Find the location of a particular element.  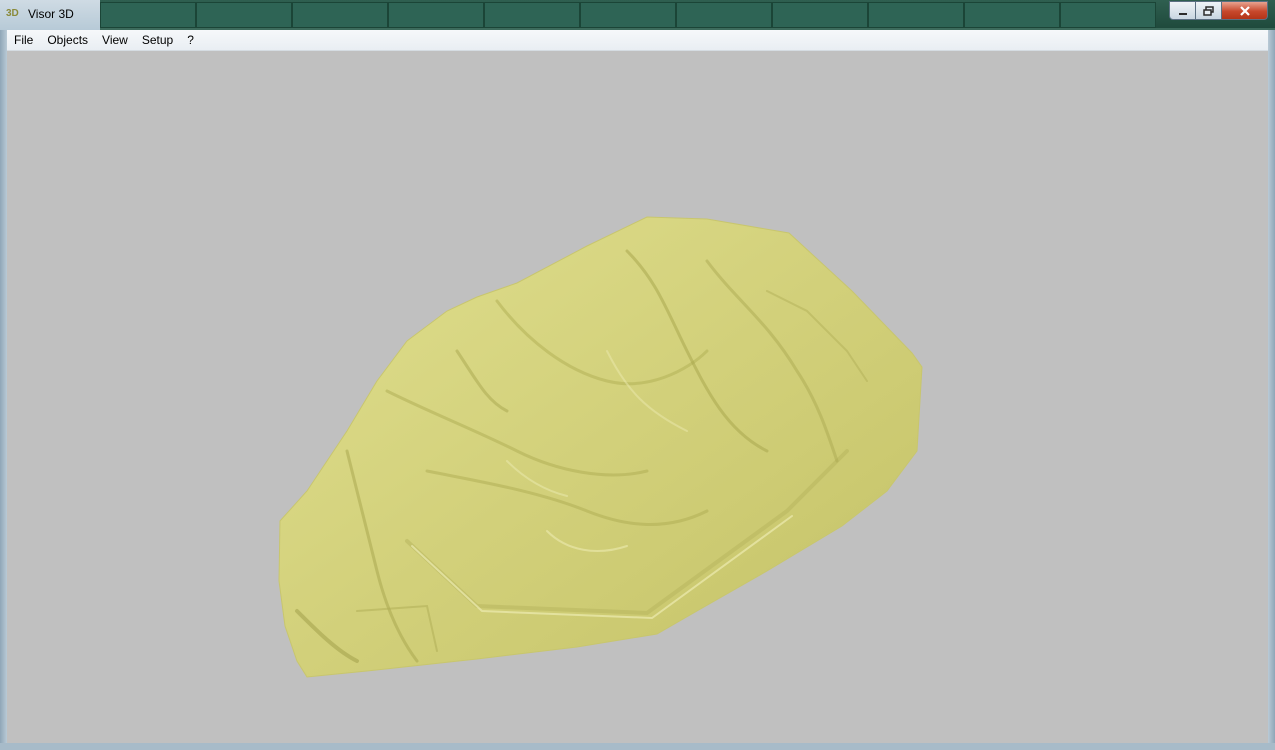

minimize-button is located at coordinates (1182, 10).